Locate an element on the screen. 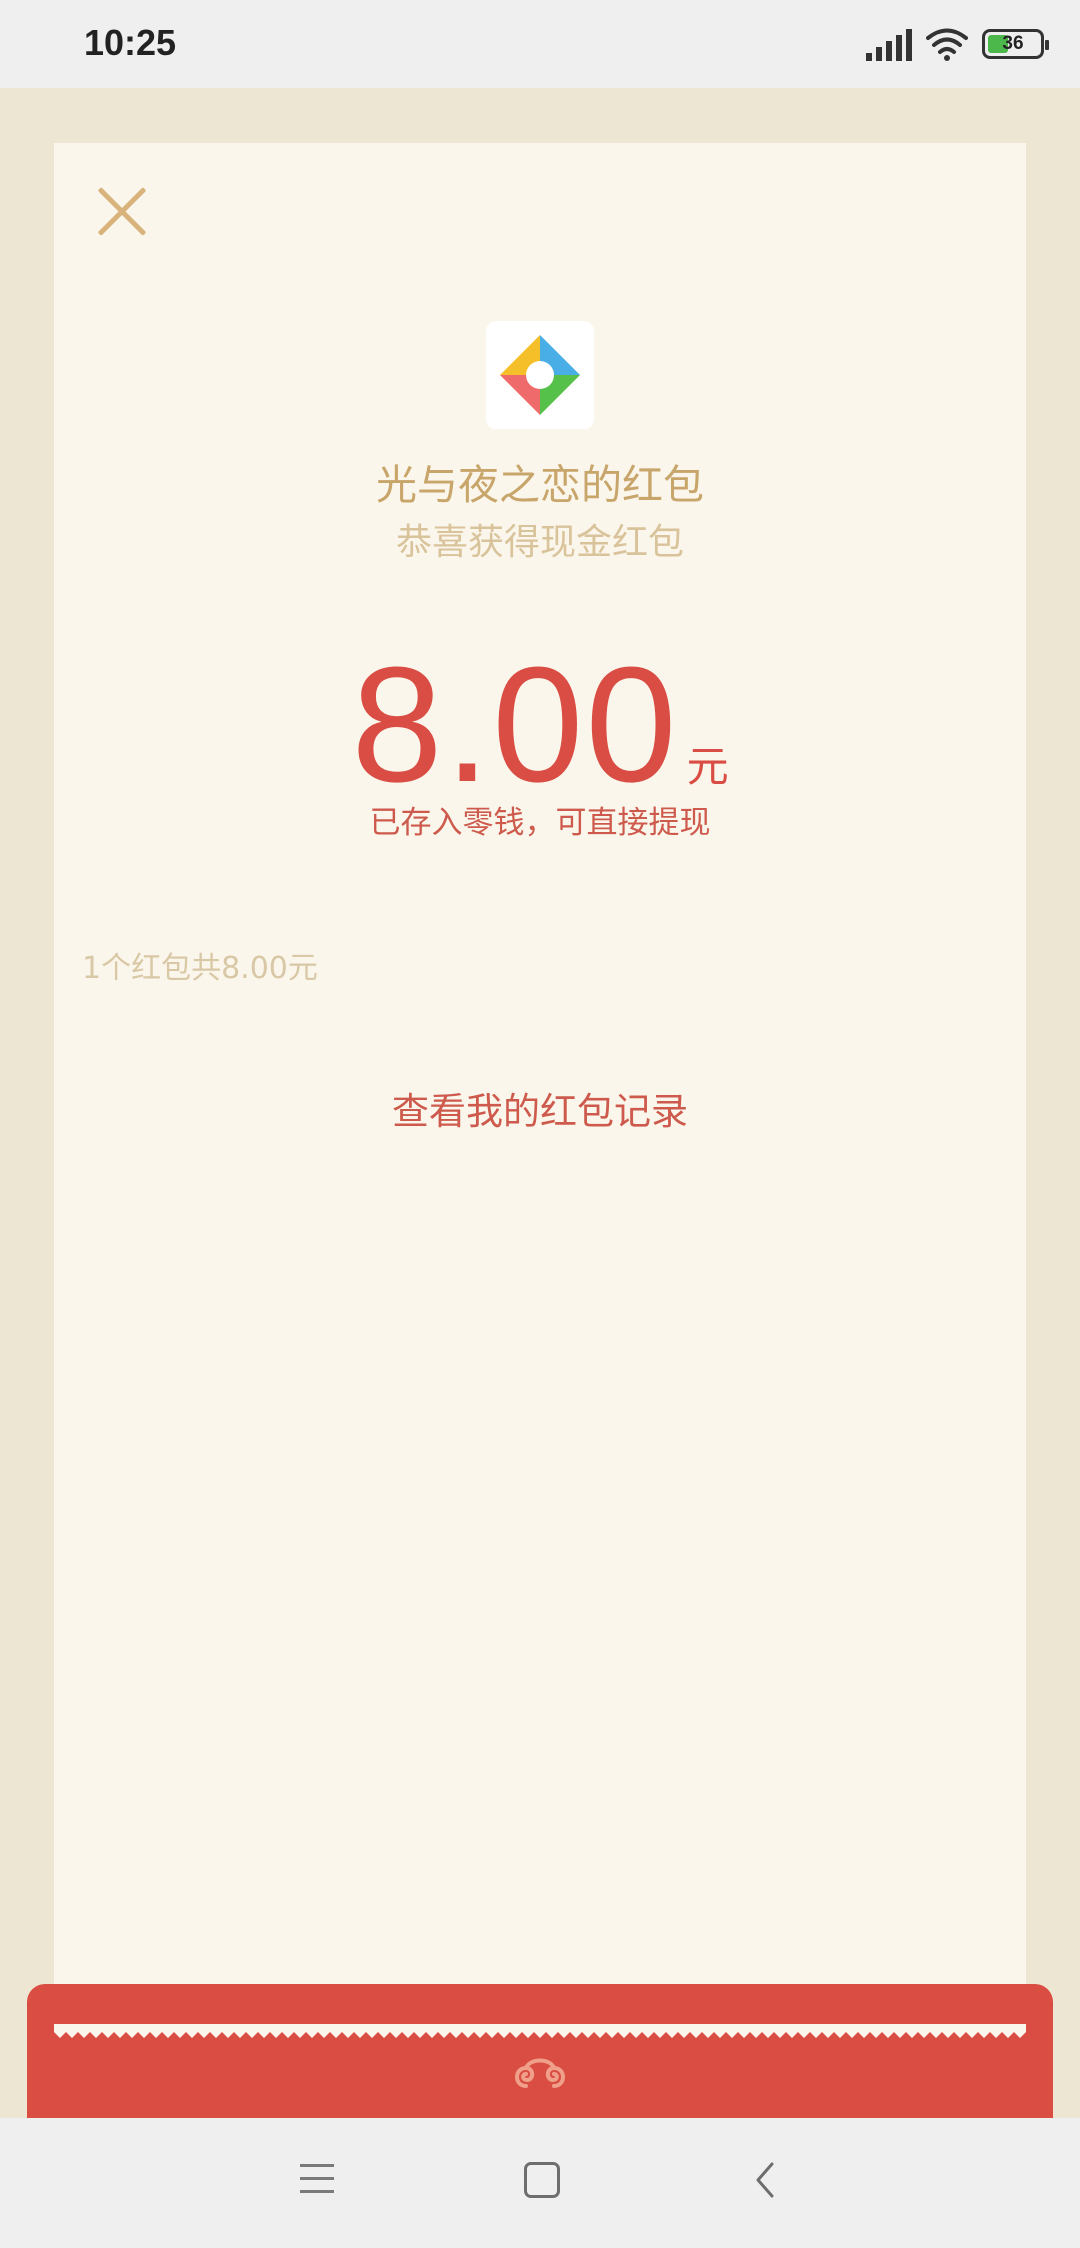 The image size is (1080, 2248). signal-icon is located at coordinates (889, 44).